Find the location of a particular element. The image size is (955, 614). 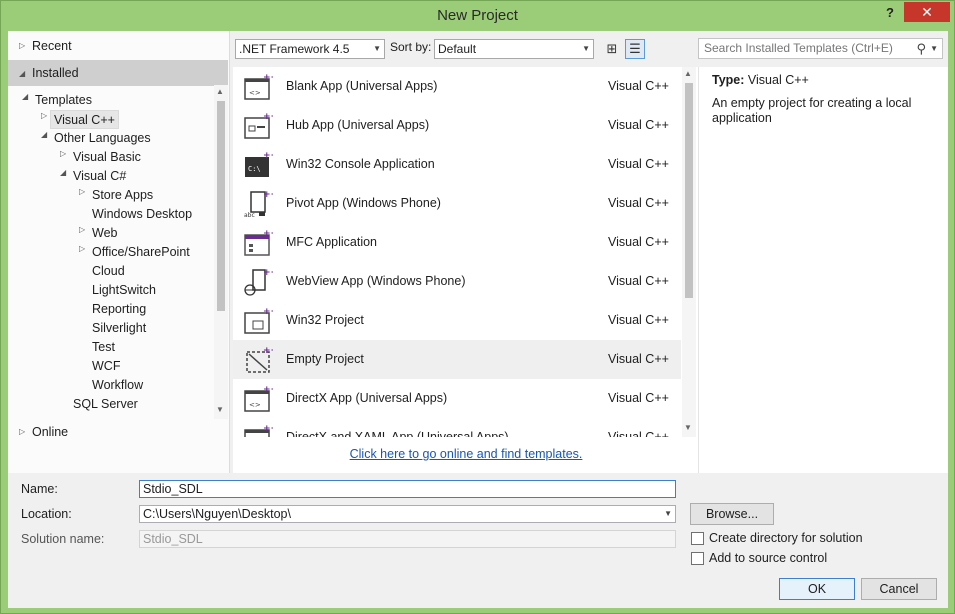

directx-xaml-app-icon: <>++ is located at coordinates (260, 429).